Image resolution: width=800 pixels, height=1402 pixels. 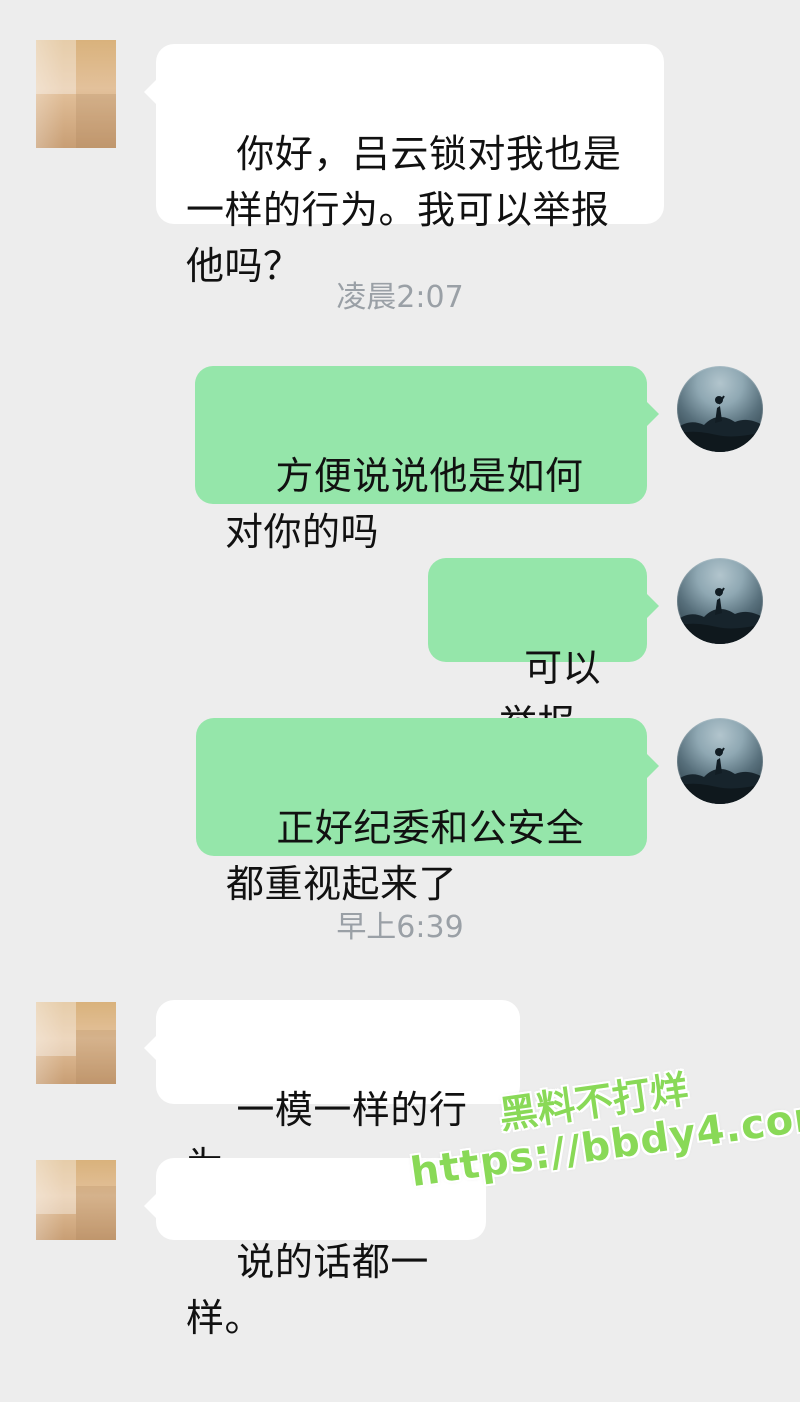 What do you see at coordinates (543, 652) in the screenshot?
I see `outgoing-message-2: 可以举报` at bounding box center [543, 652].